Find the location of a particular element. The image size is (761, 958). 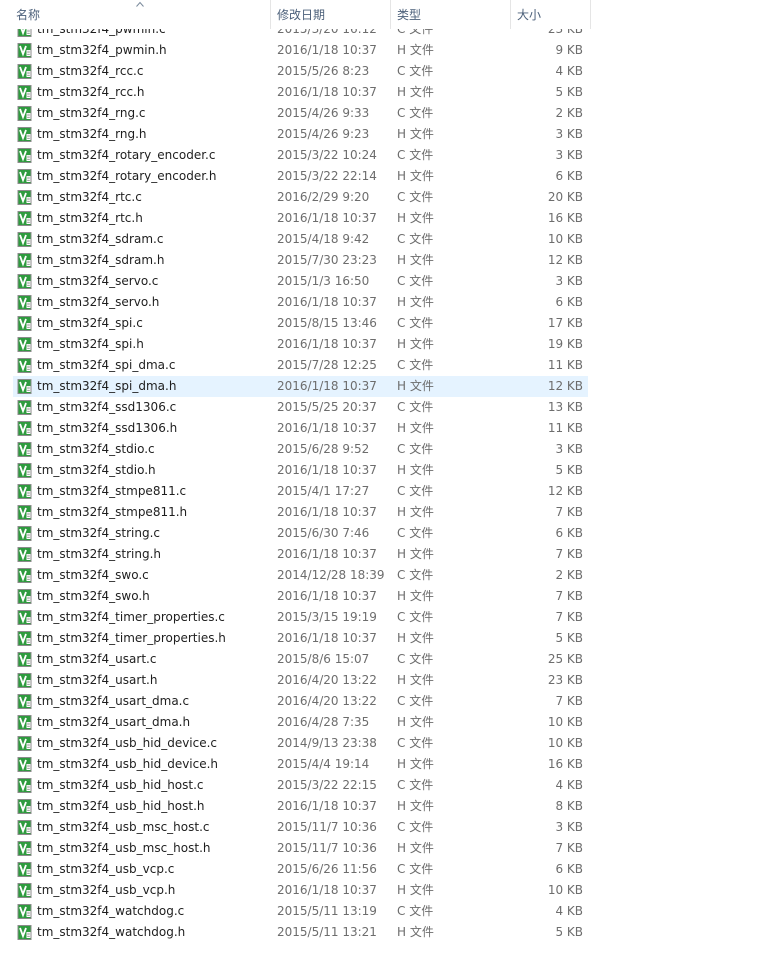

file-name: tm_stm32f4_ssd1306.h is located at coordinates (107, 428).